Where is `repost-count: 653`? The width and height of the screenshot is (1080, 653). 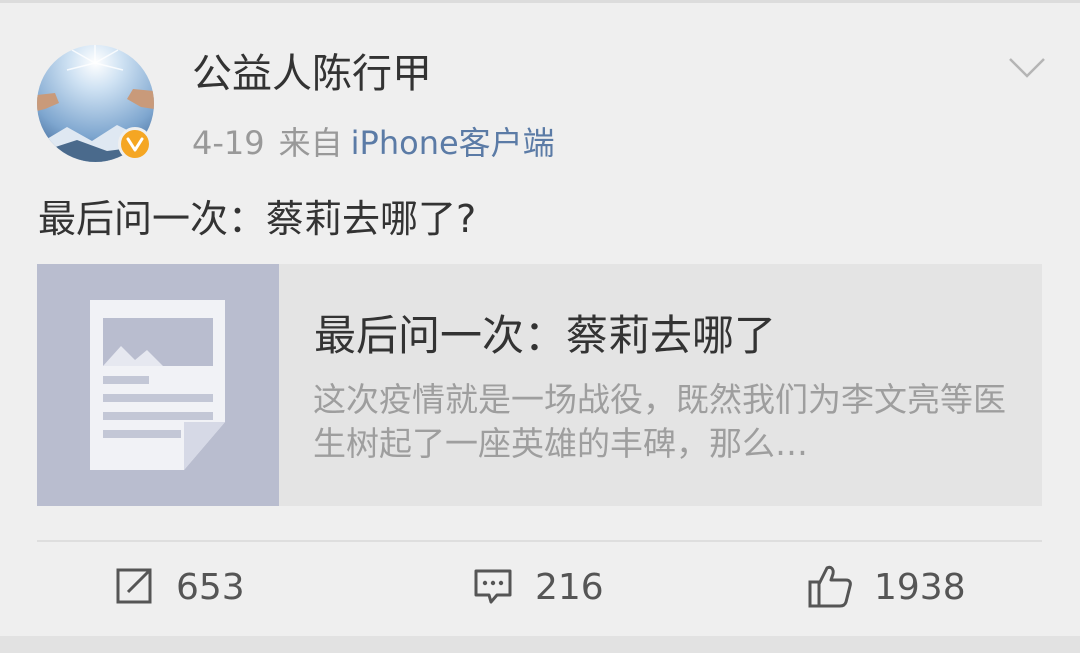 repost-count: 653 is located at coordinates (210, 587).